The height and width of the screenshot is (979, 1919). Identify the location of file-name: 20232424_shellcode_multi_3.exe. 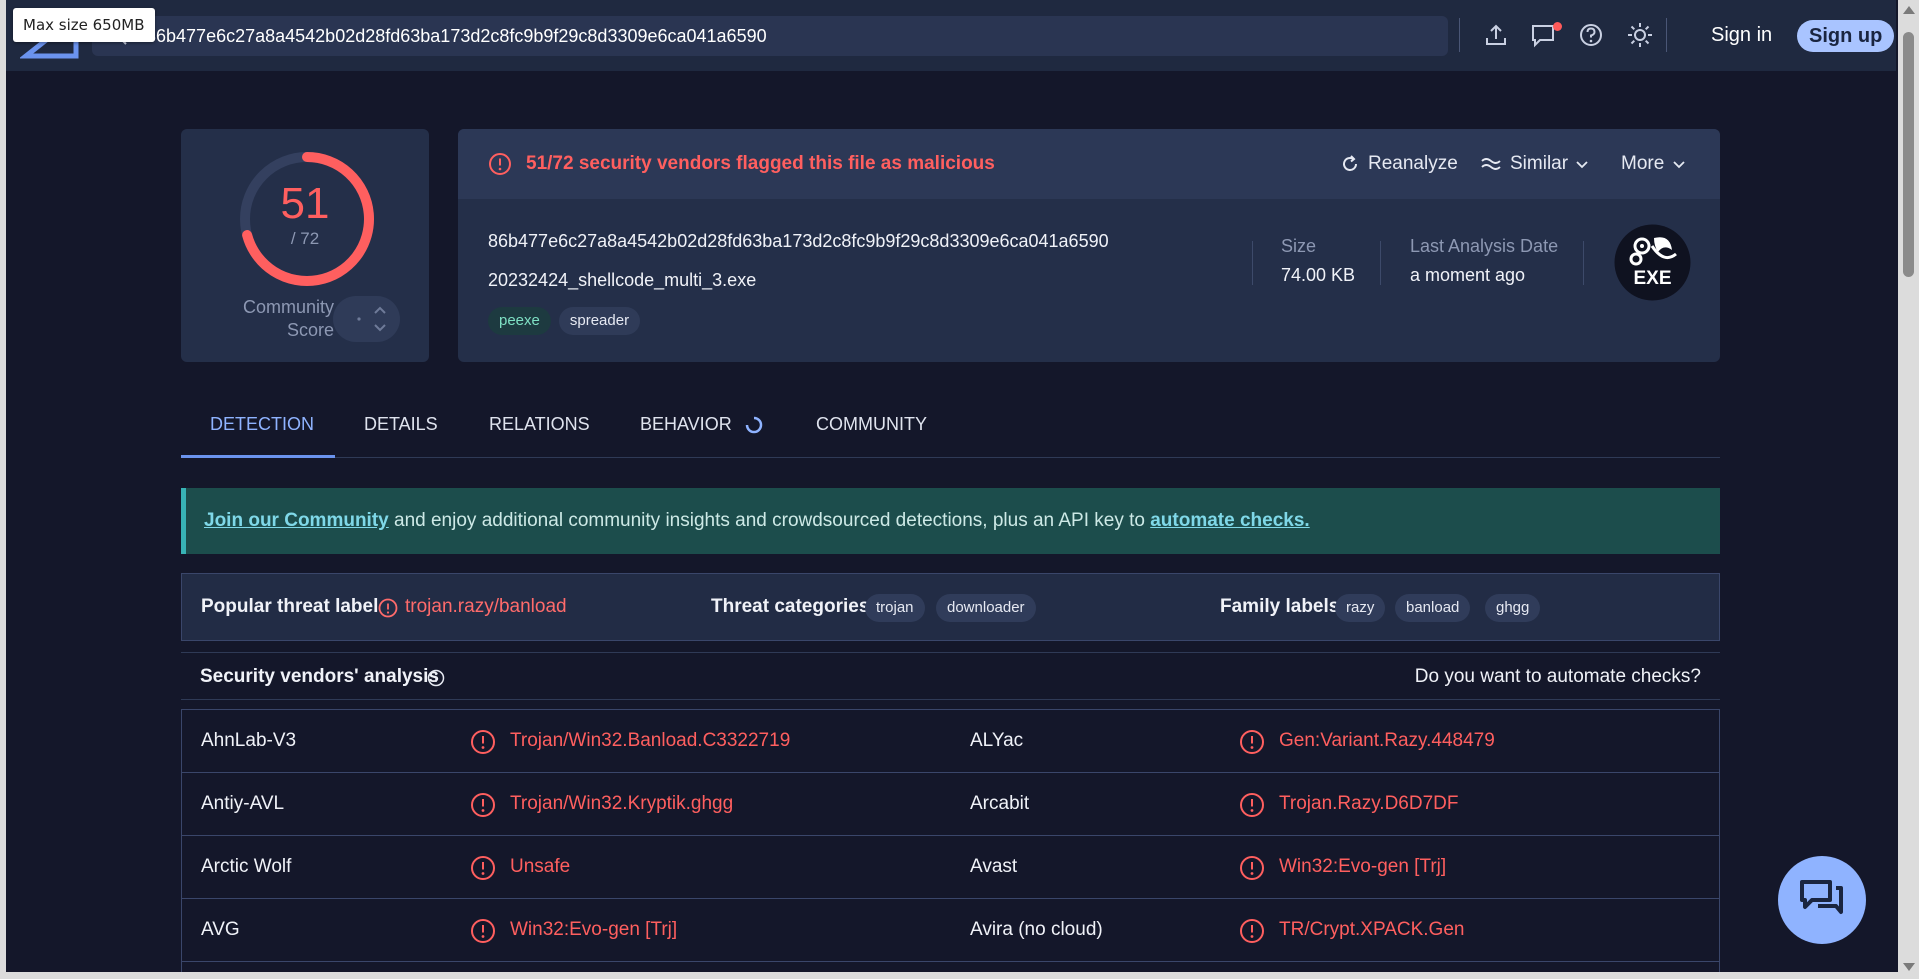
(622, 280).